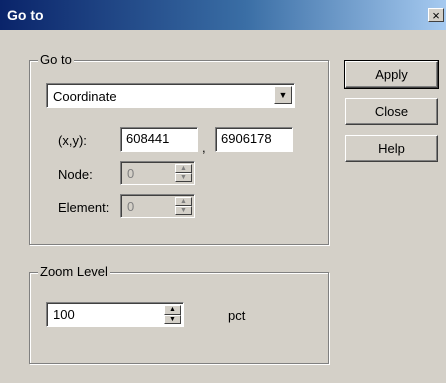  What do you see at coordinates (131, 206) in the screenshot?
I see `element-value: 0` at bounding box center [131, 206].